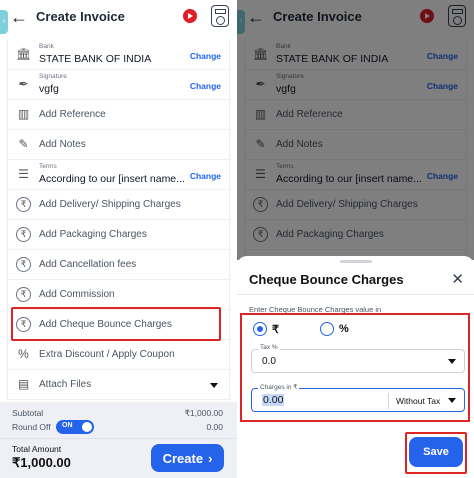  I want to click on add-packaging-charges-label: Add Packaging Charges, so click(93, 234).